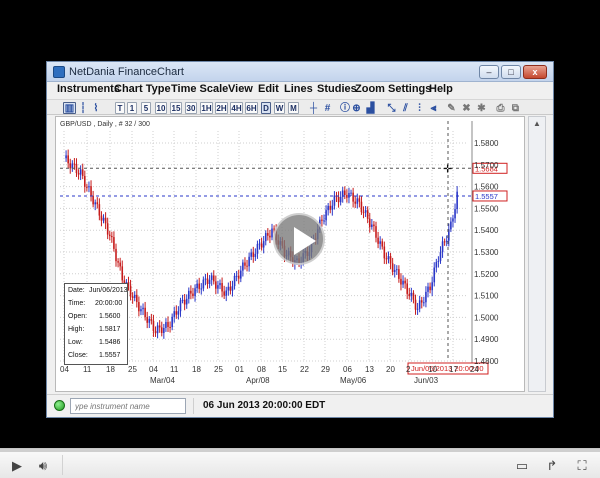 The height and width of the screenshot is (478, 600). Describe the element at coordinates (344, 108) in the screenshot. I see `info-icon: ⓘ` at that location.